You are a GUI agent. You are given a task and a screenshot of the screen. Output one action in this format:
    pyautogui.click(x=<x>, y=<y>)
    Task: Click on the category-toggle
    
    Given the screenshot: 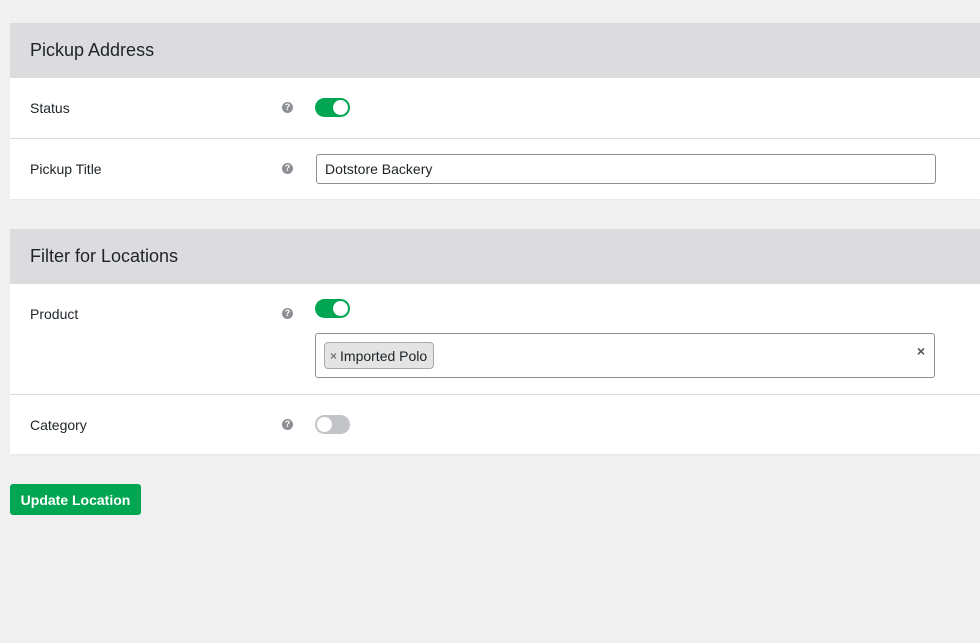 What is the action you would take?
    pyautogui.click(x=332, y=424)
    